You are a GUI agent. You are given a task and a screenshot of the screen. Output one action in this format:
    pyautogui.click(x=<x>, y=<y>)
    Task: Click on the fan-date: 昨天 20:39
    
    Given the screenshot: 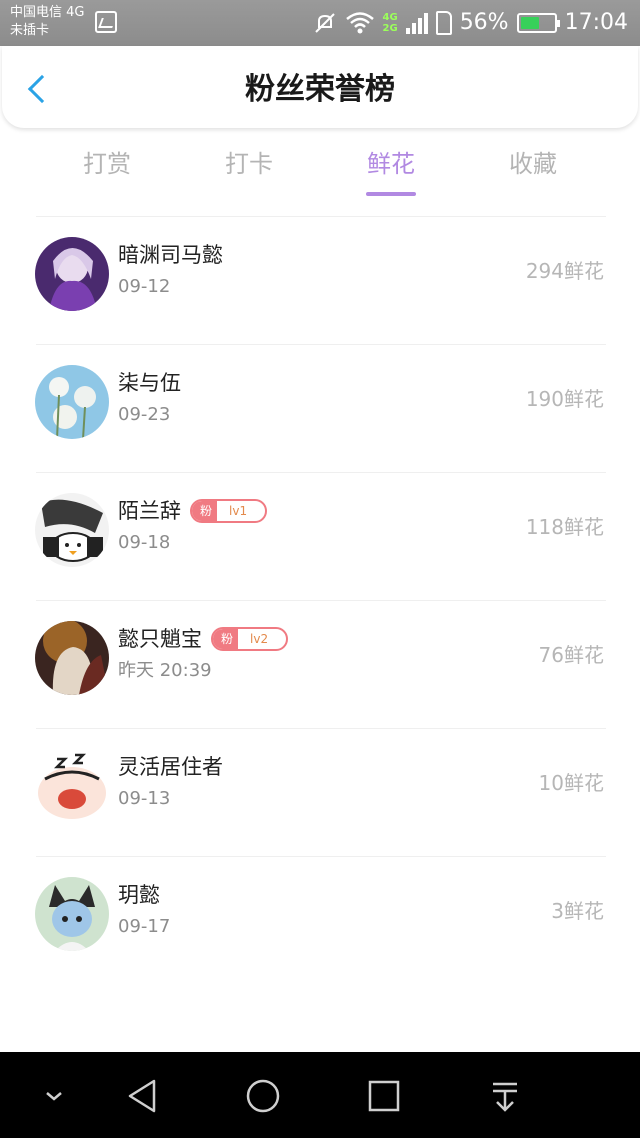 What is the action you would take?
    pyautogui.click(x=165, y=670)
    